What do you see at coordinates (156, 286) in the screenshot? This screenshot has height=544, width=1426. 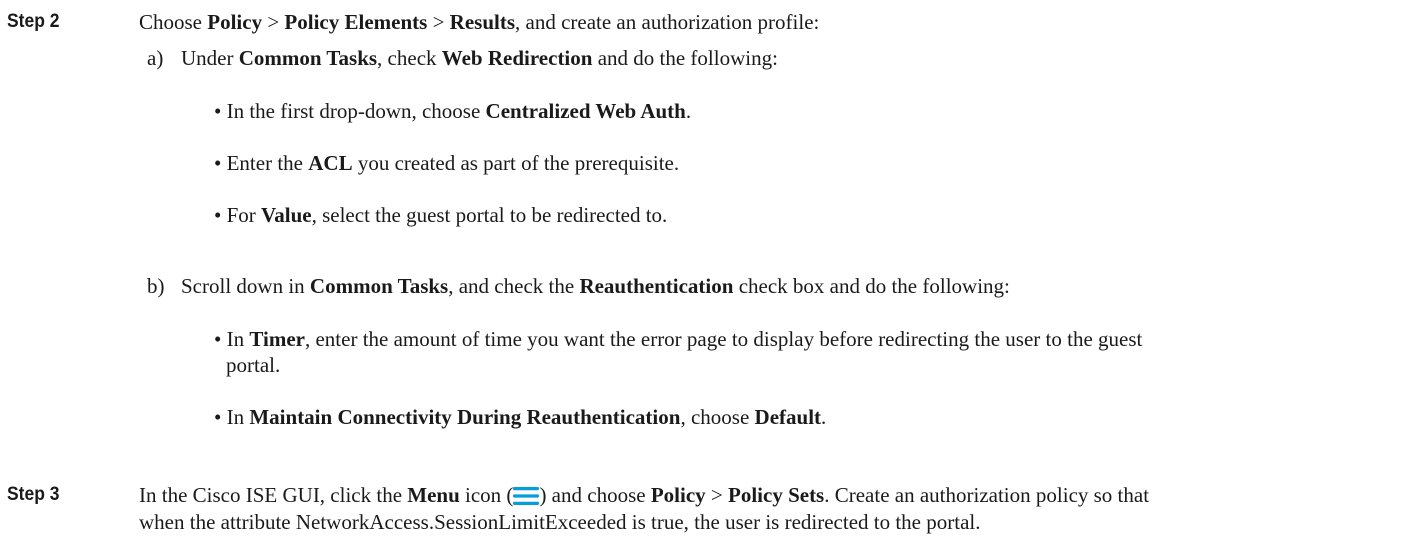 I see `sub-b-marker: b)` at bounding box center [156, 286].